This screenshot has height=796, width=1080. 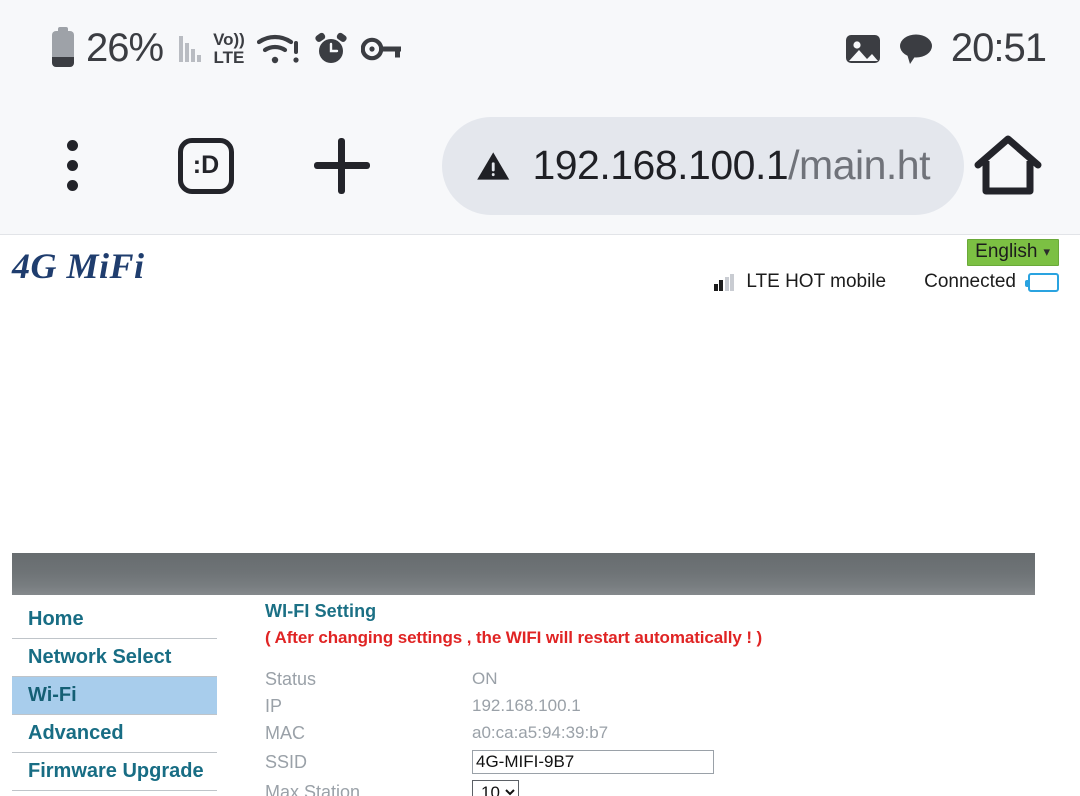 What do you see at coordinates (229, 57) in the screenshot?
I see `volte-line-2: LTE` at bounding box center [229, 57].